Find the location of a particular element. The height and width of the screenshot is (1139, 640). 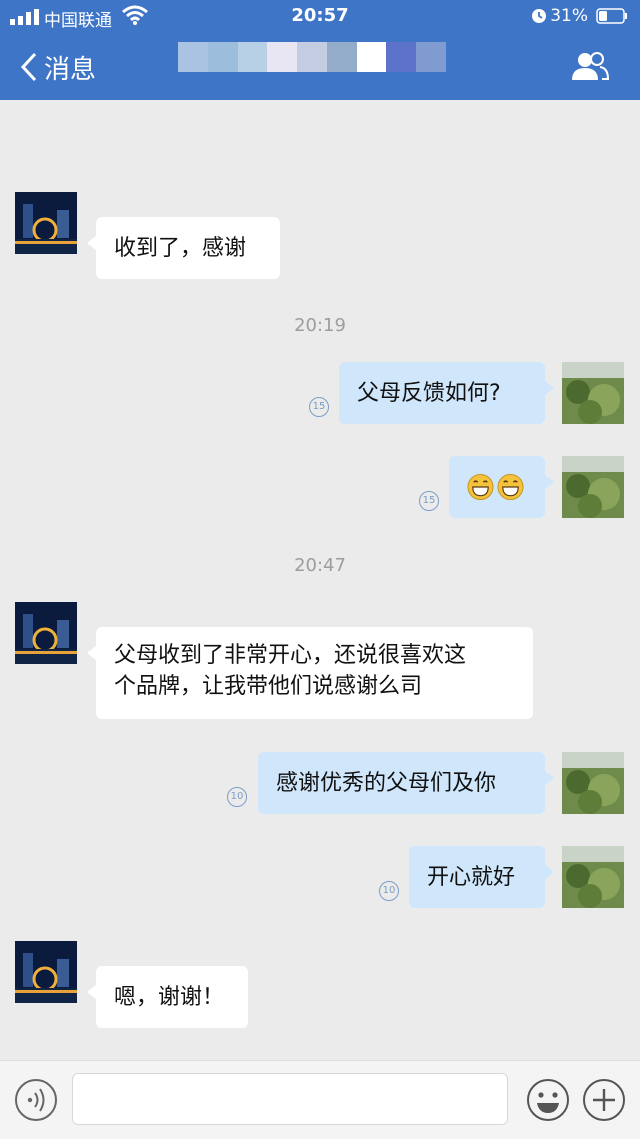

mosaic-masked-title is located at coordinates (312, 57).